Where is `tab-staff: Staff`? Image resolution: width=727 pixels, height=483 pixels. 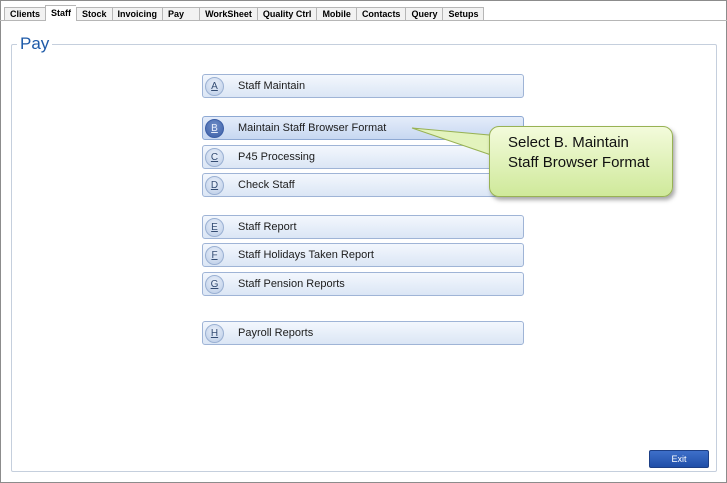
tab-staff: Staff is located at coordinates (61, 13).